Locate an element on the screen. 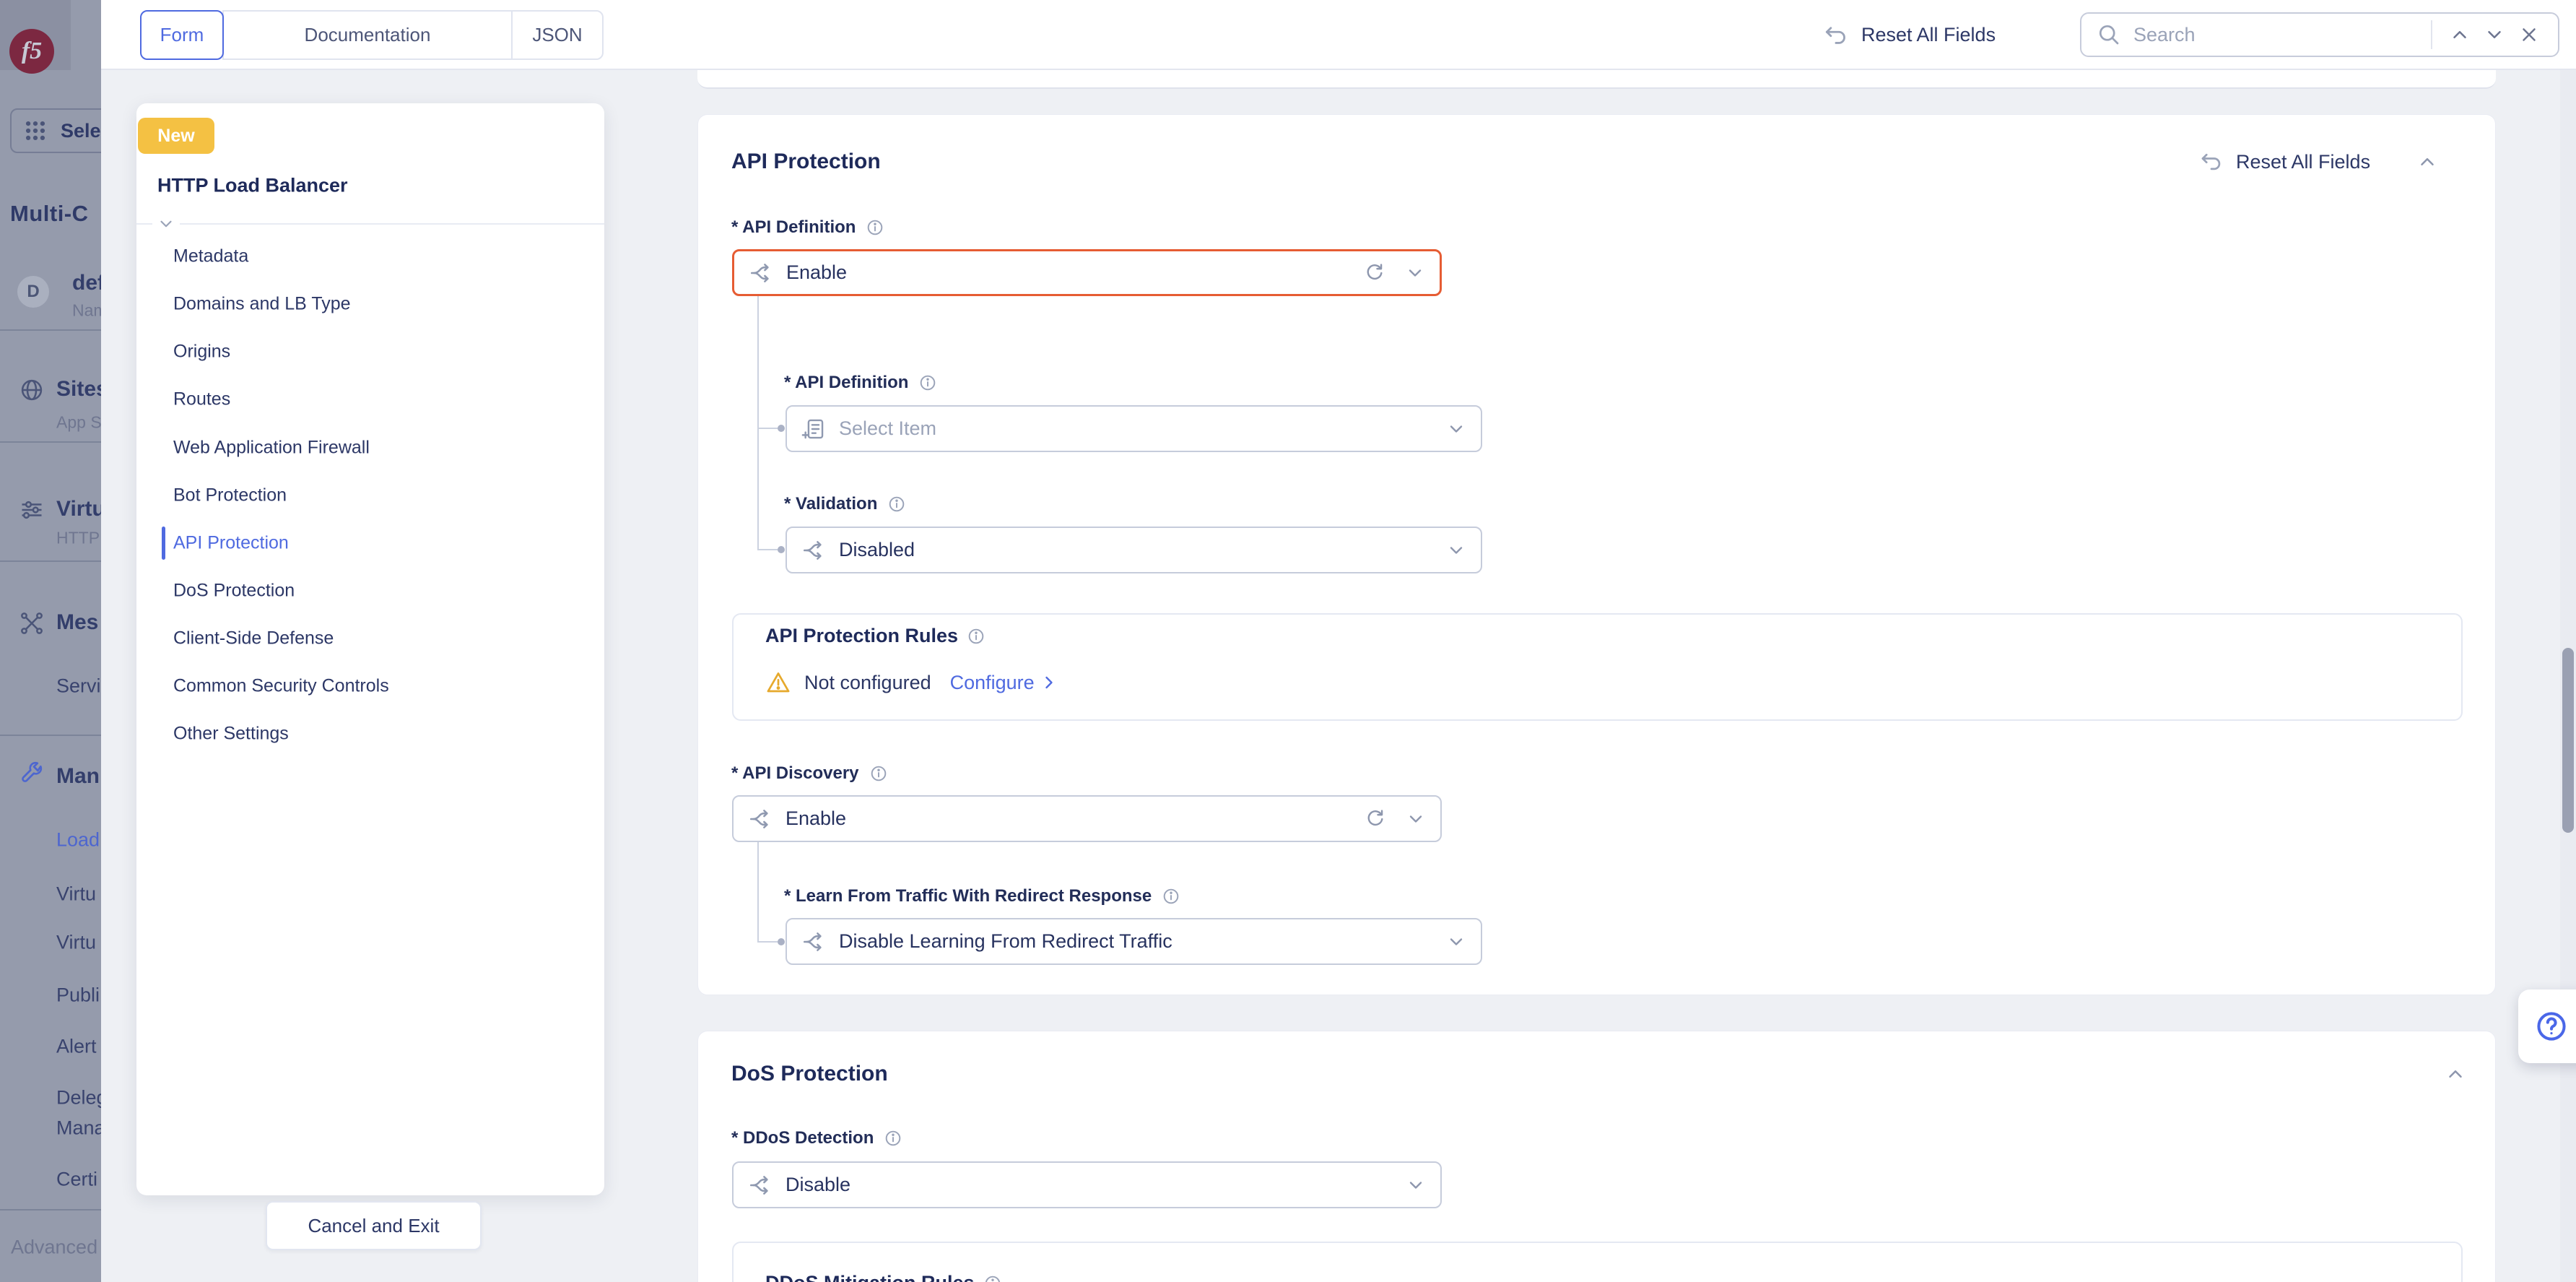  select-service-label: Sele is located at coordinates (81, 130).